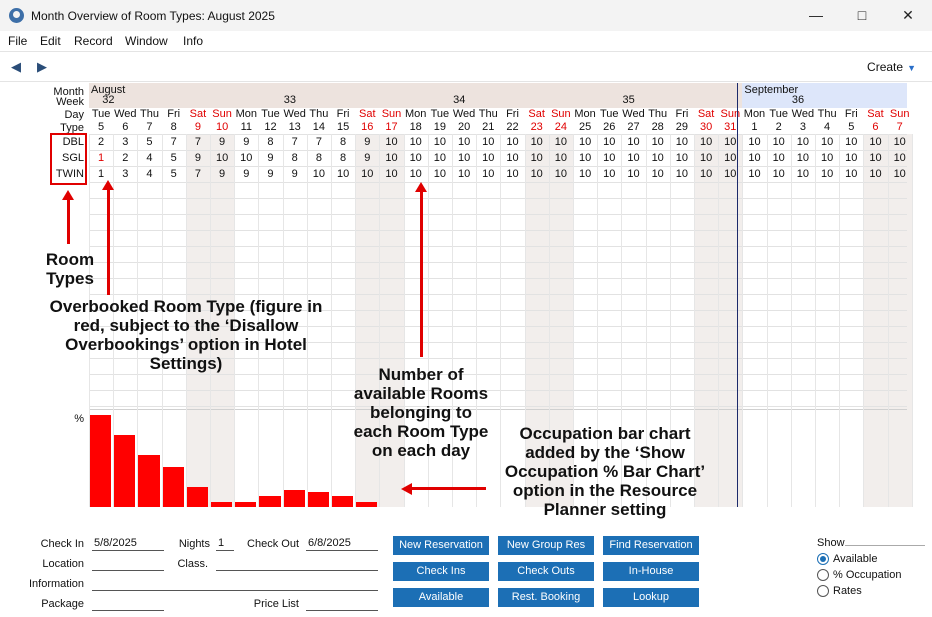  What do you see at coordinates (415, 127) in the screenshot?
I see `day-date: 18` at bounding box center [415, 127].